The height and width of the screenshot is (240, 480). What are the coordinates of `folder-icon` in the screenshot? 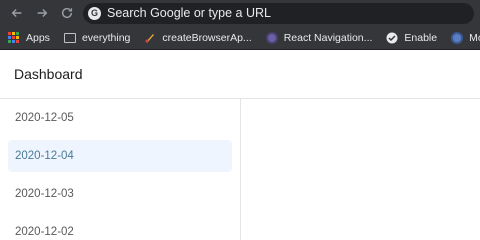 It's located at (69, 37).